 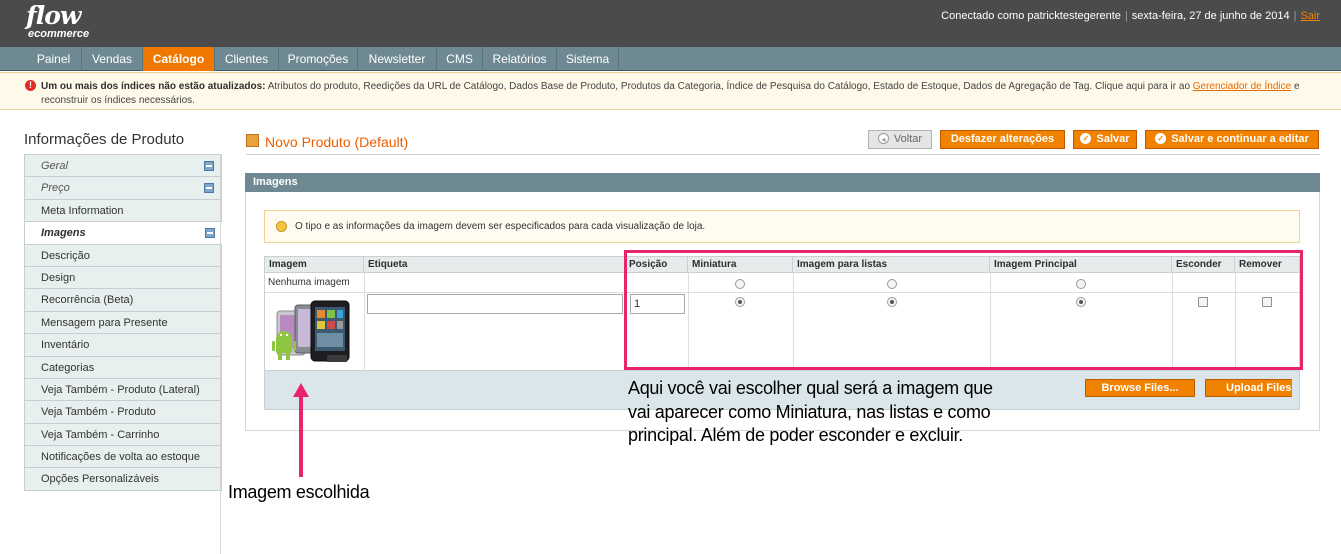 I want to click on sidebar-item-label: Categorias, so click(x=68, y=367).